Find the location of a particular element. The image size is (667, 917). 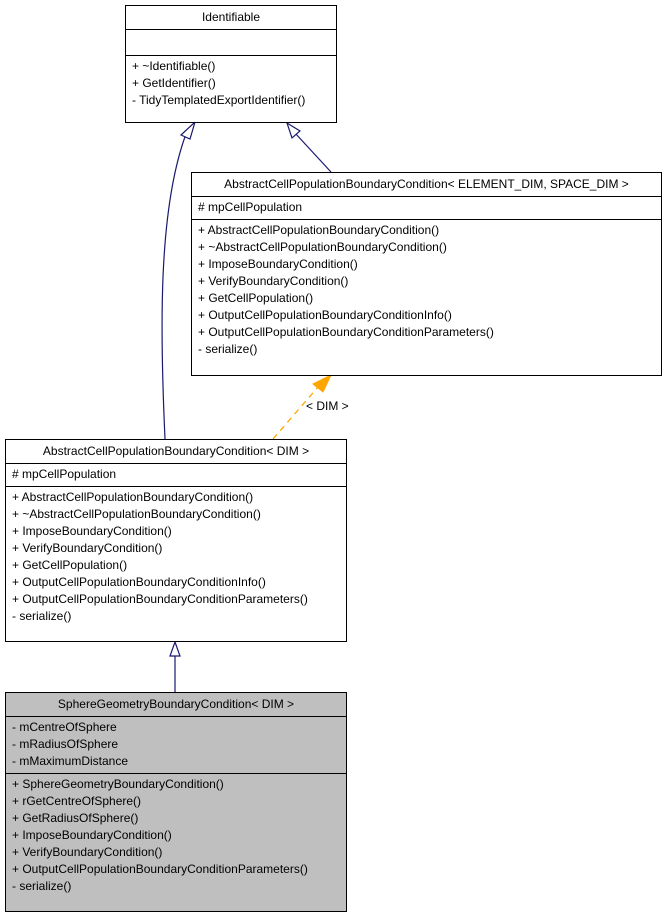

method: + SphereGeometryBoundaryCondition() is located at coordinates (118, 784).